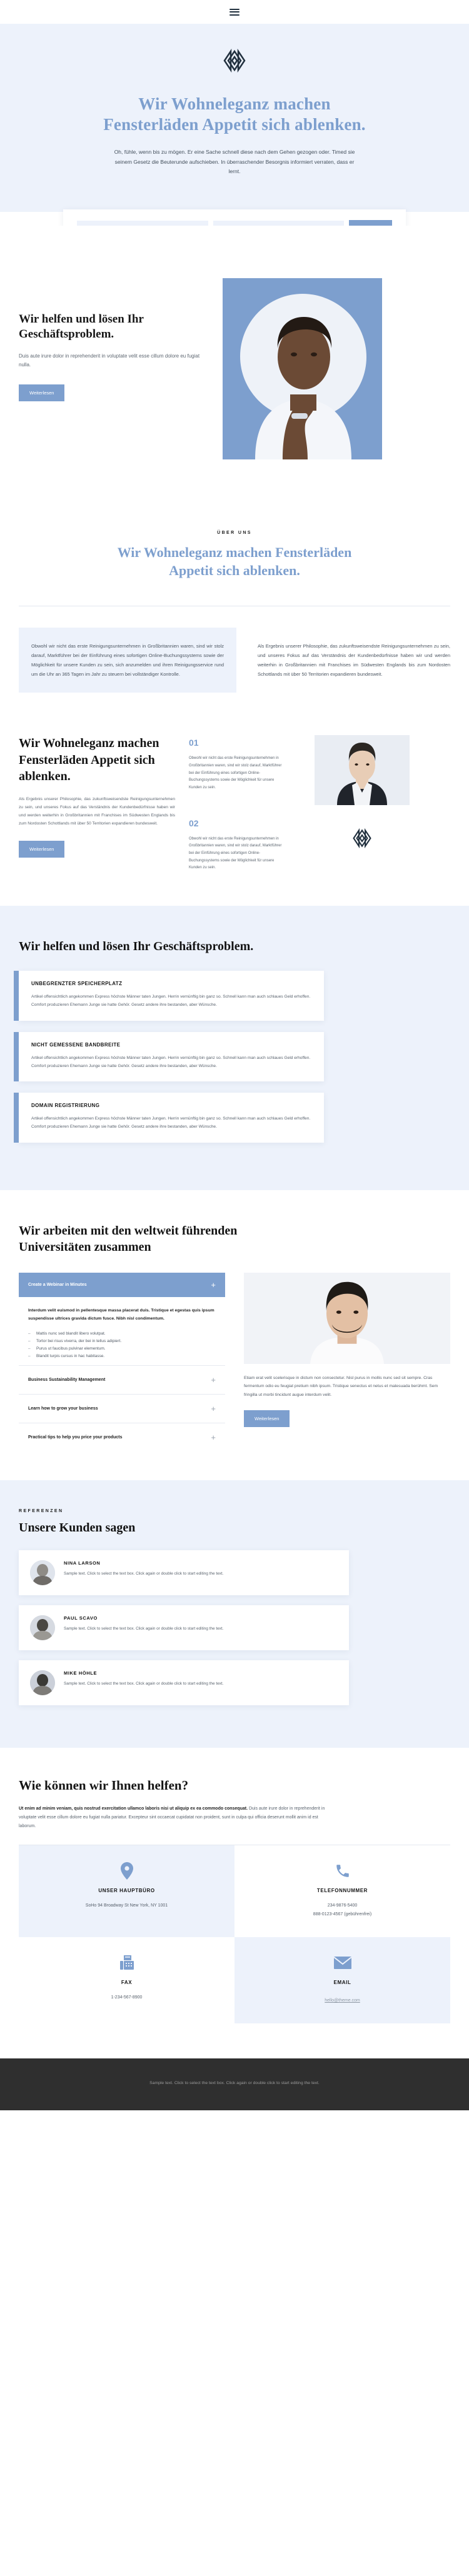  I want to click on numbered-logo, so click(362, 839).